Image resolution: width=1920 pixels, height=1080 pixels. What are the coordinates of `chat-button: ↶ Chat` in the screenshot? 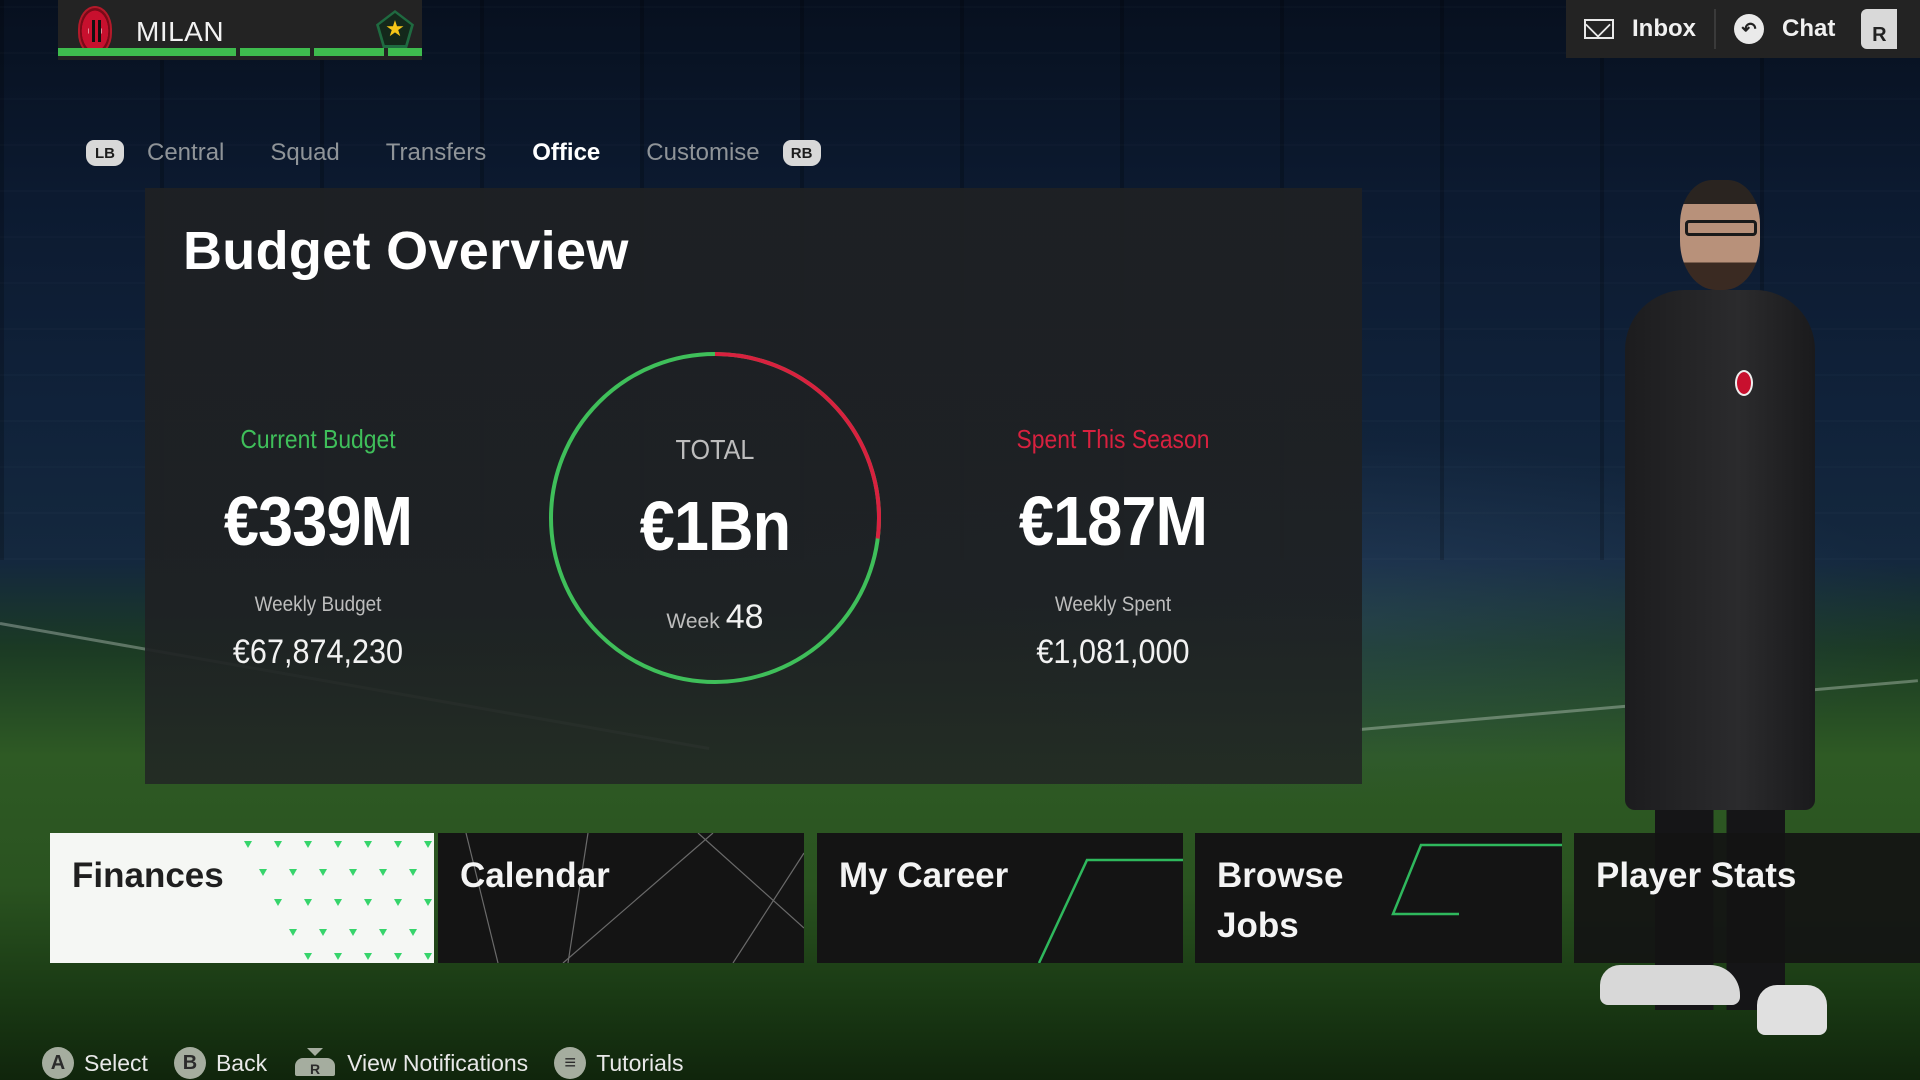 It's located at (1784, 29).